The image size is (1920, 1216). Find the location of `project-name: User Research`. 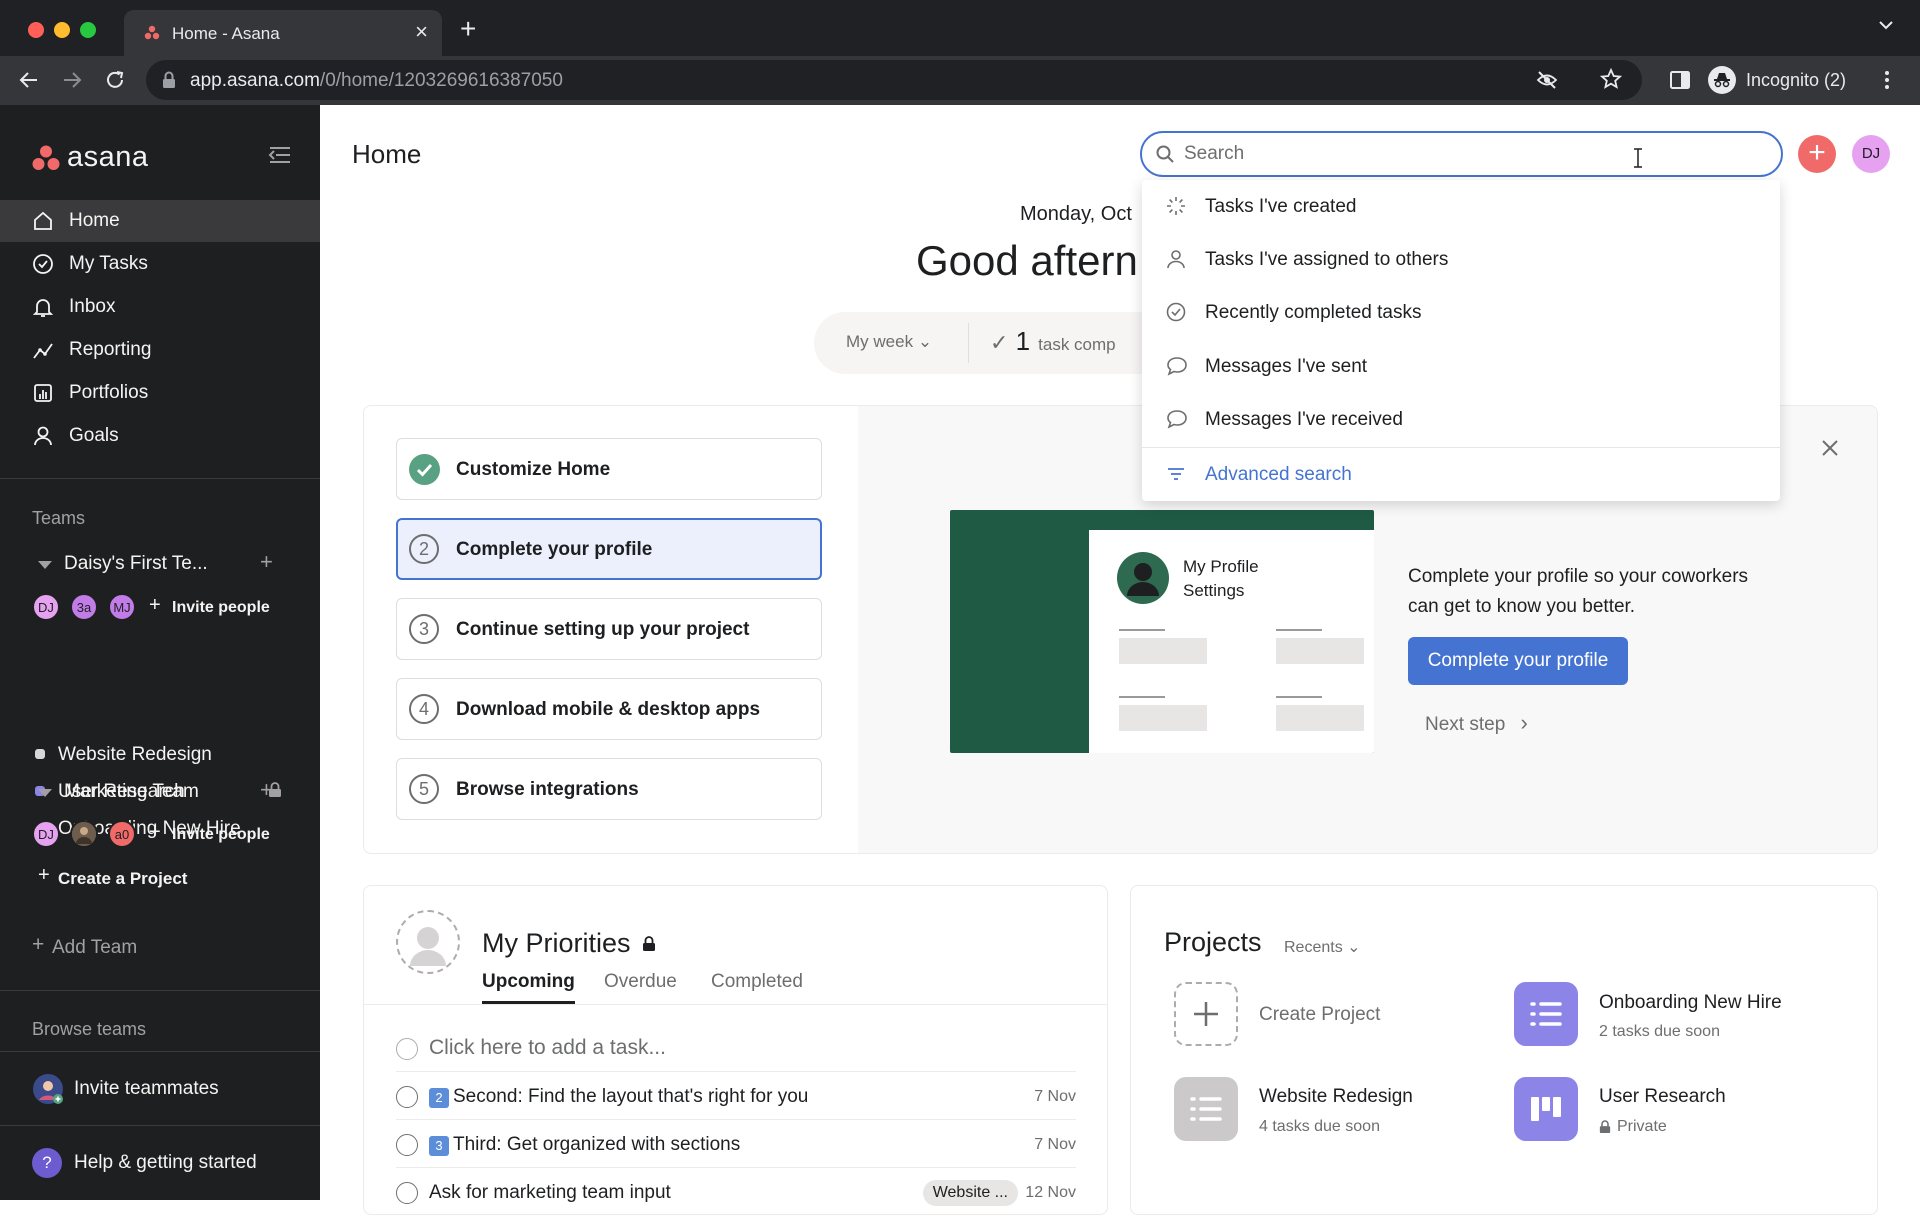

project-name: User Research is located at coordinates (1662, 1097).